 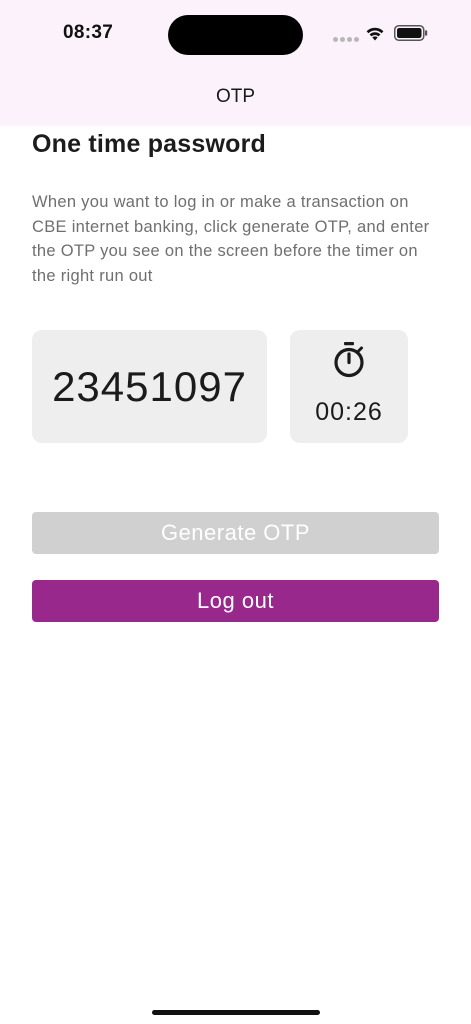 I want to click on log-out-button: Log out, so click(x=235, y=601).